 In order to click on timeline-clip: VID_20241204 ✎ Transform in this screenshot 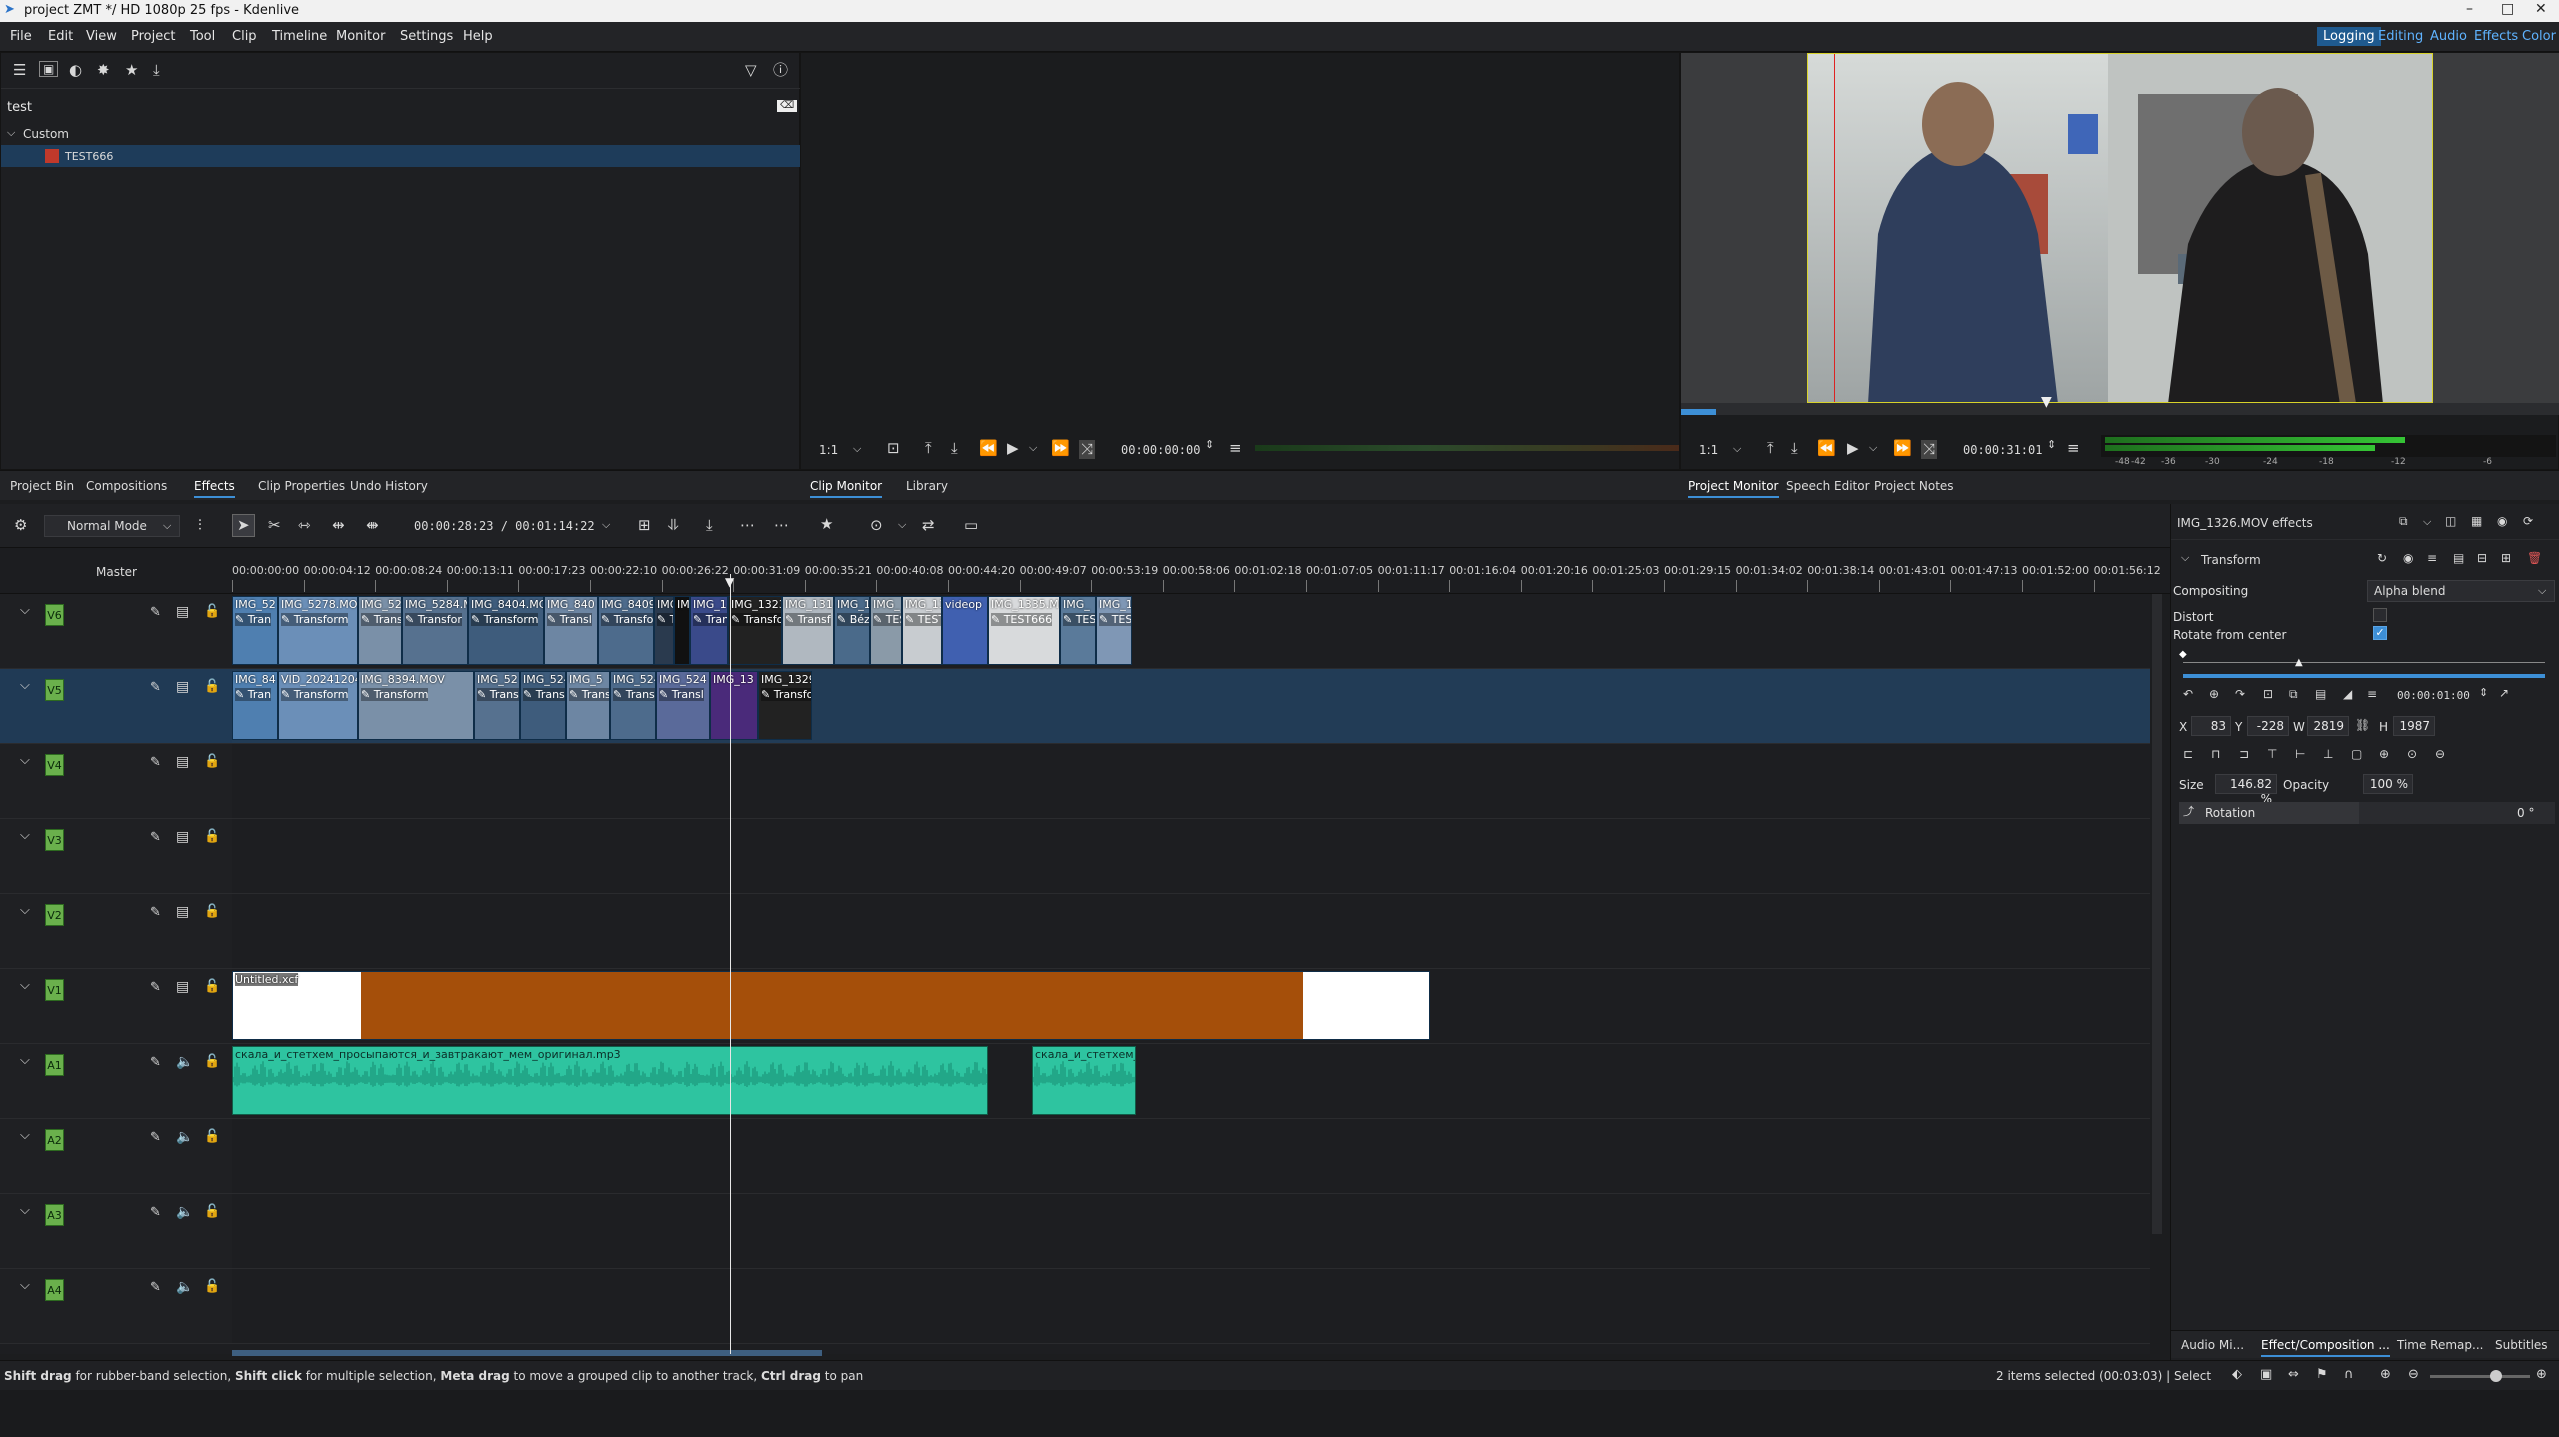, I will do `click(318, 705)`.